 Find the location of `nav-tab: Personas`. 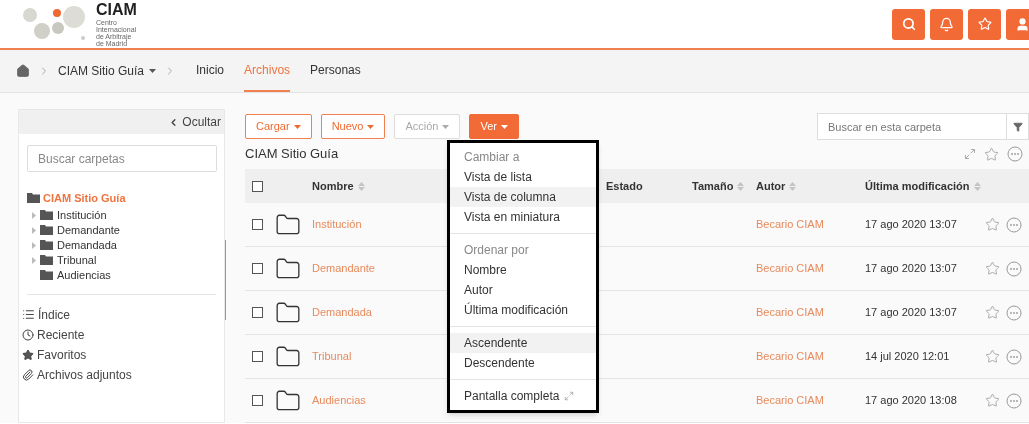

nav-tab: Personas is located at coordinates (335, 71).